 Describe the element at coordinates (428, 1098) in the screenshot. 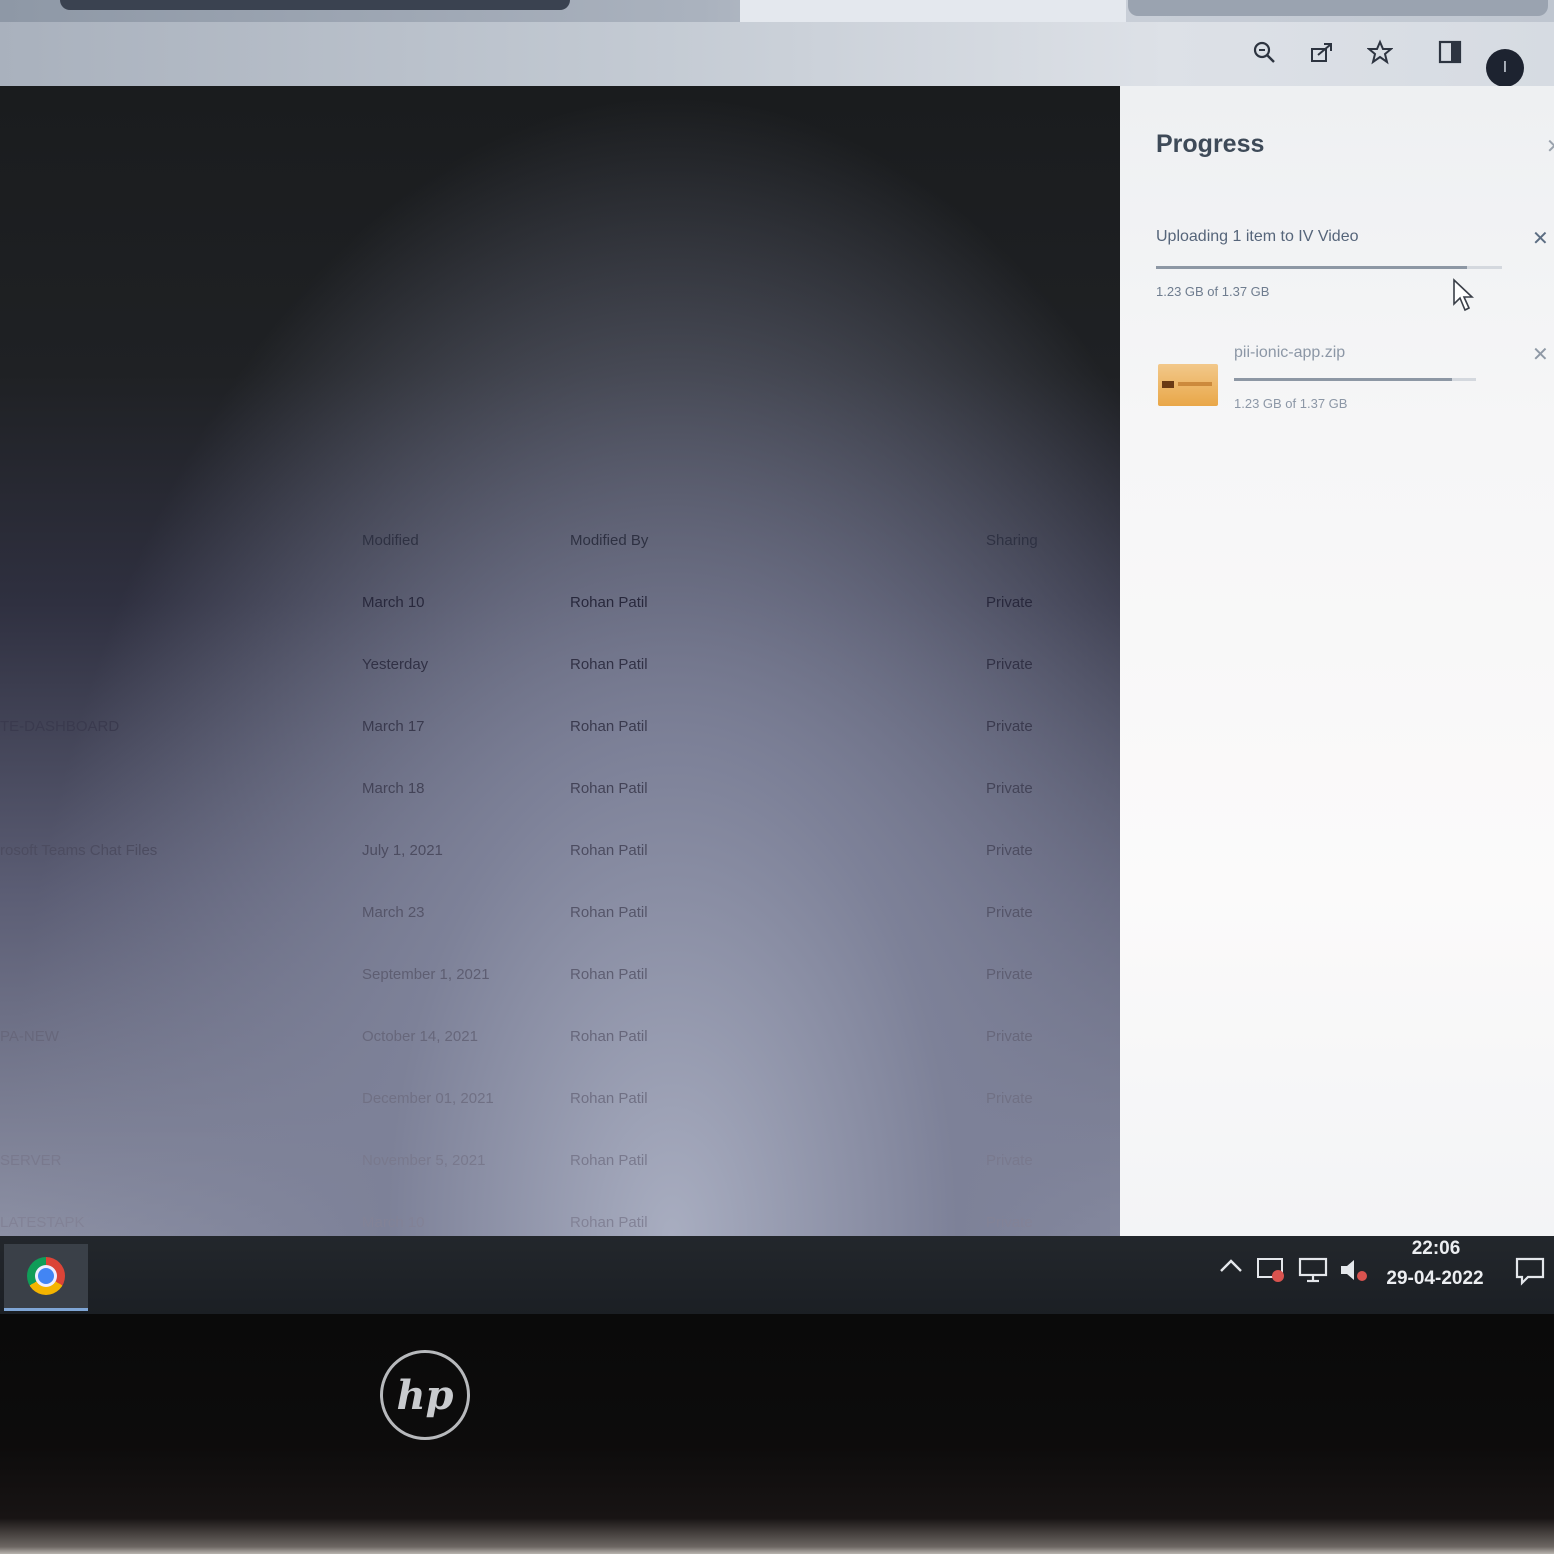

I see `row-modified: December 01, 2021` at that location.